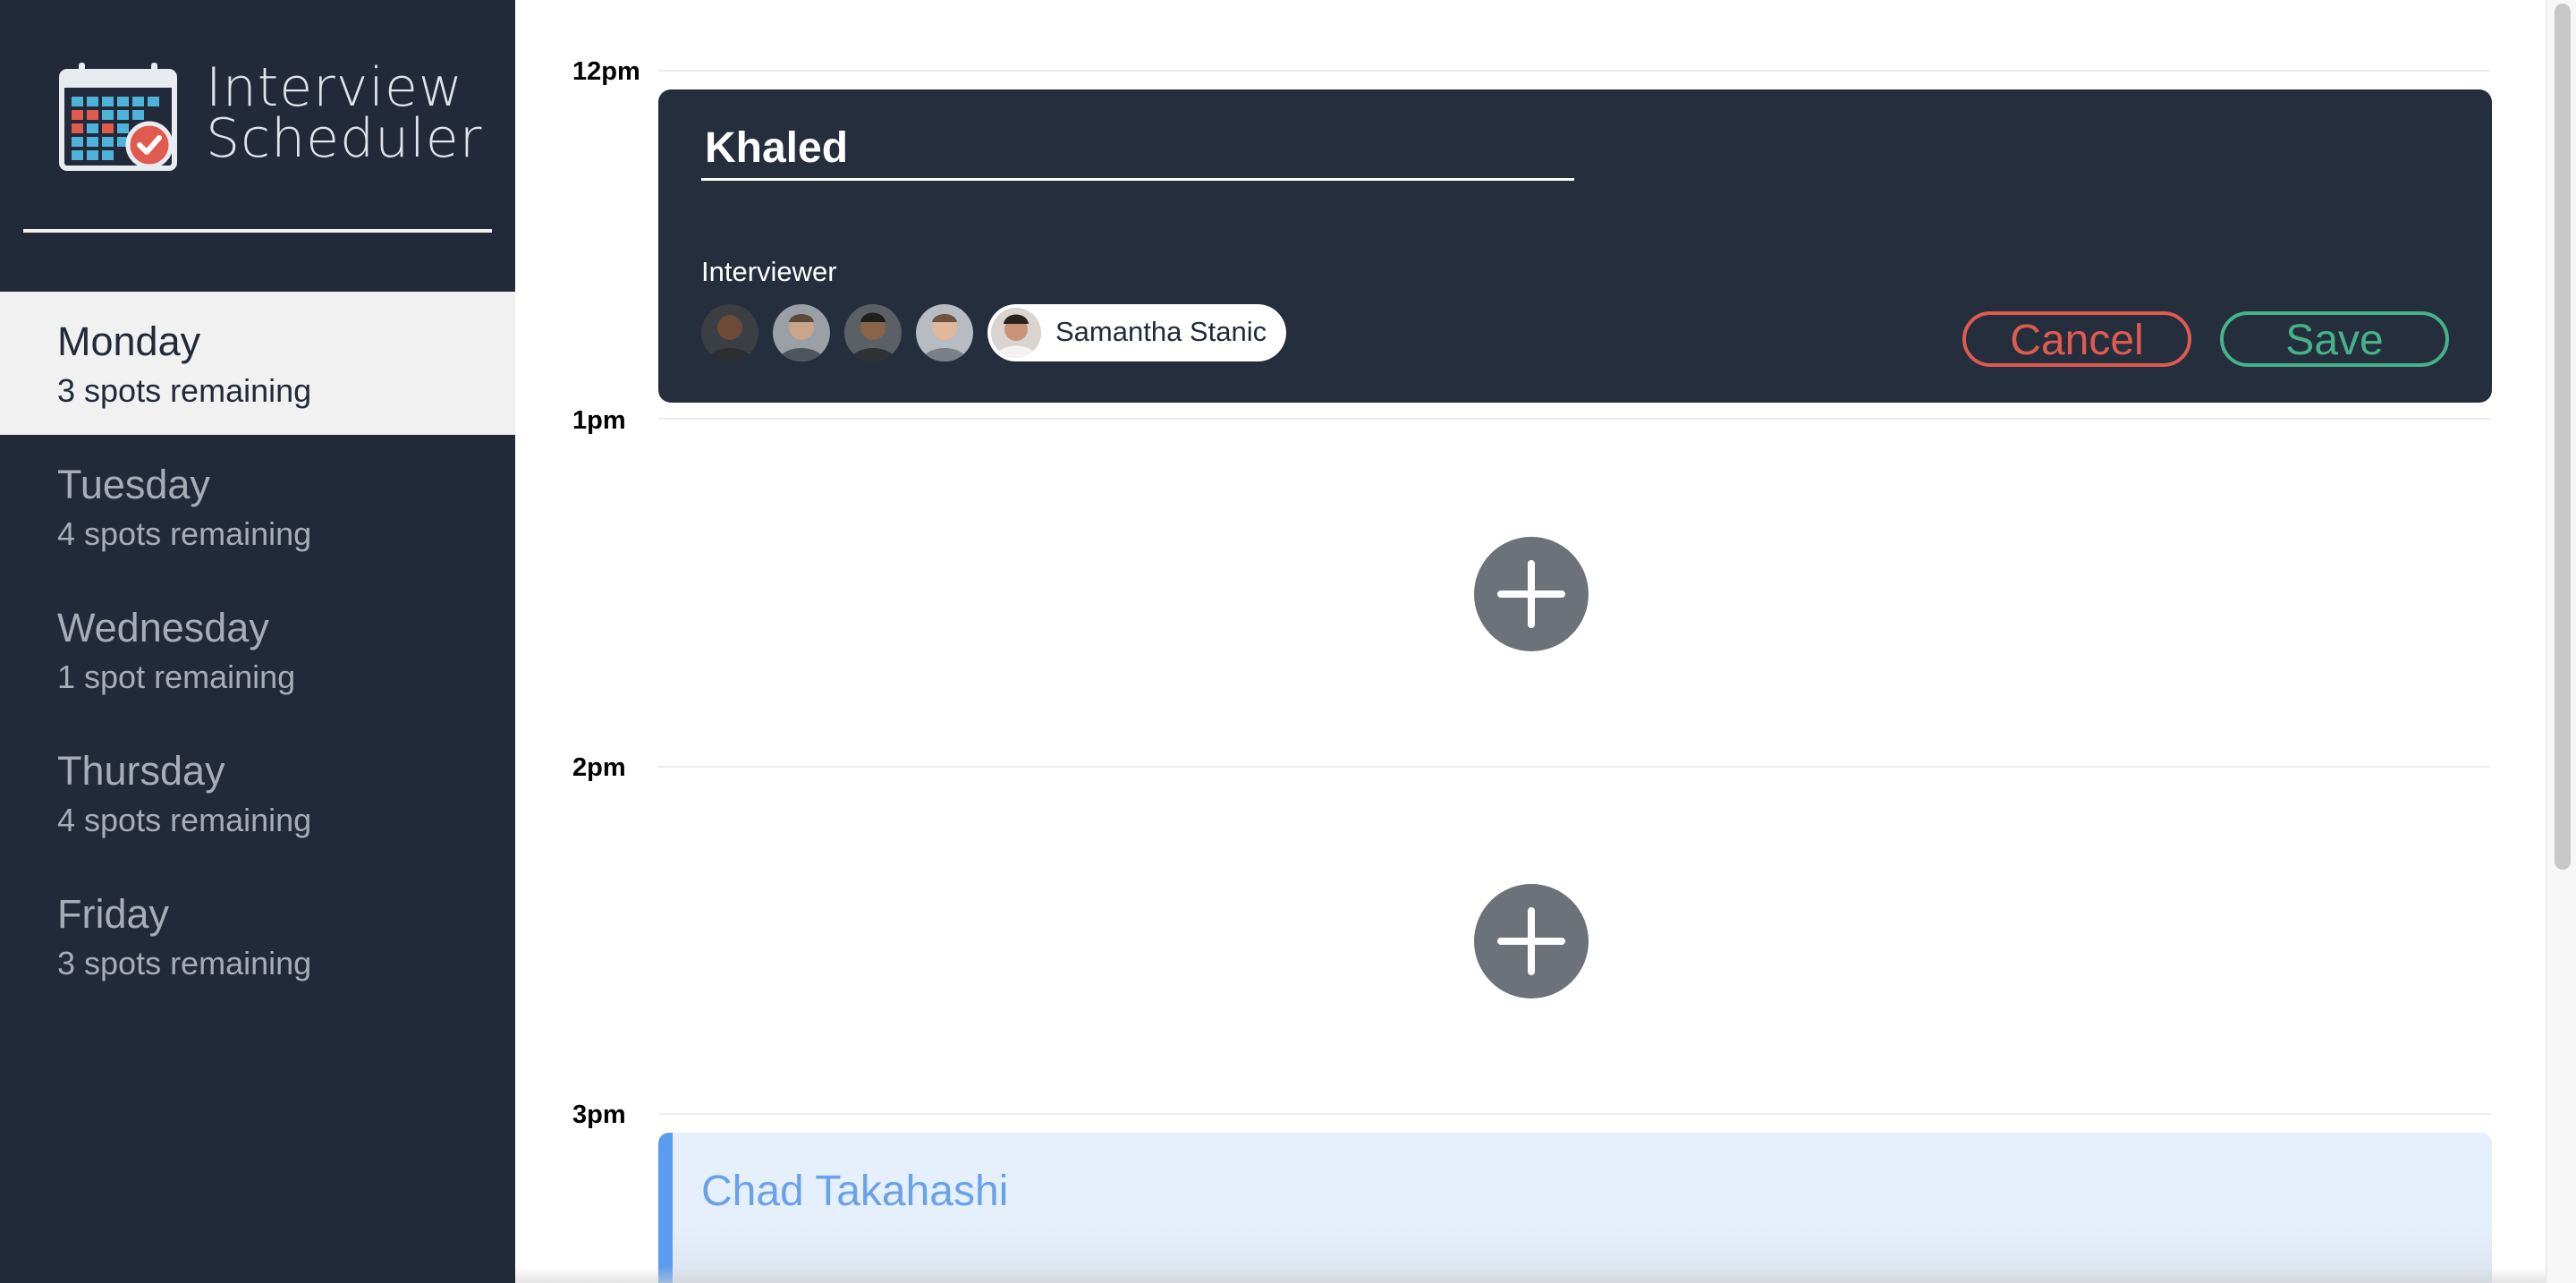 The height and width of the screenshot is (1283, 2576). I want to click on brand: Interview Scheduler, so click(270, 119).